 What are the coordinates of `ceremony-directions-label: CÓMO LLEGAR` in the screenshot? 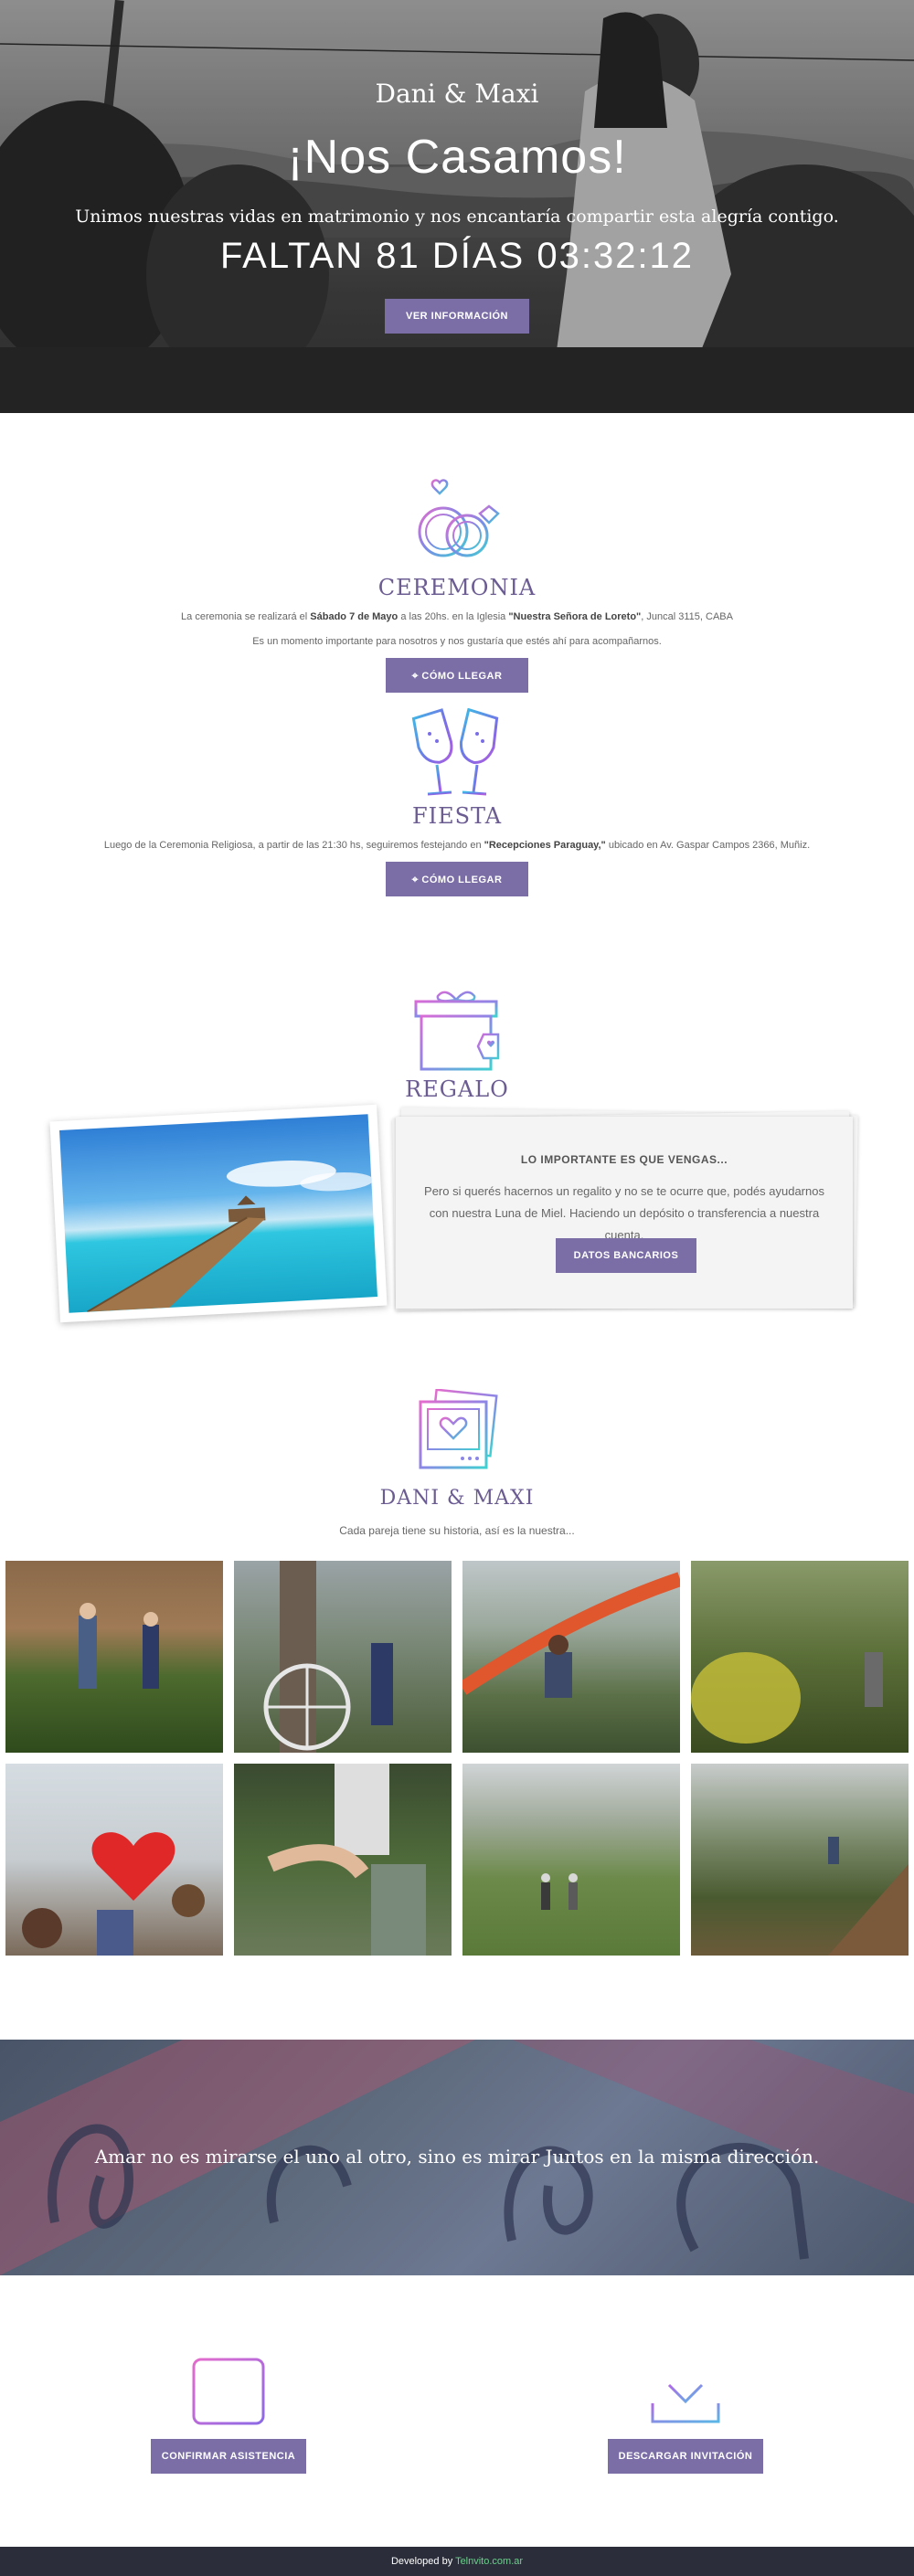 It's located at (462, 676).